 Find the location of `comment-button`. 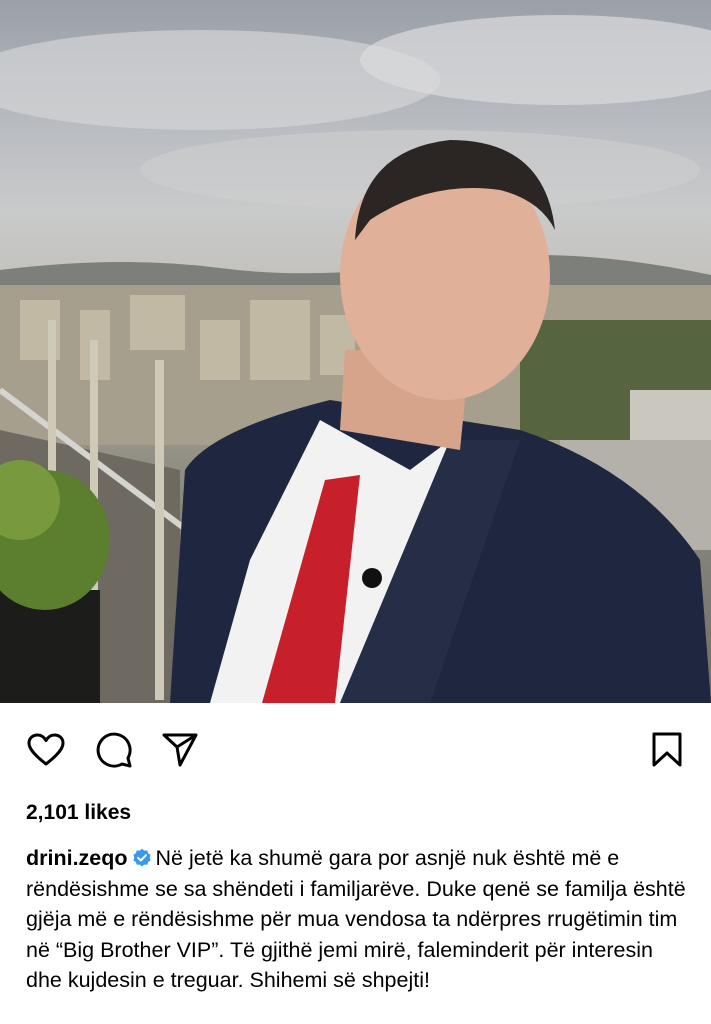

comment-button is located at coordinates (114, 750).